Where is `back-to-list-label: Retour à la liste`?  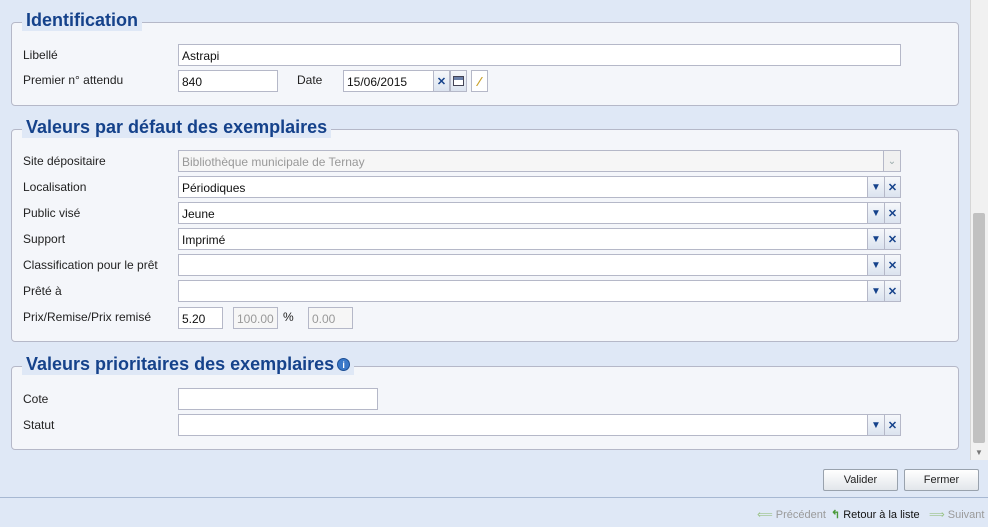 back-to-list-label: Retour à la liste is located at coordinates (881, 514).